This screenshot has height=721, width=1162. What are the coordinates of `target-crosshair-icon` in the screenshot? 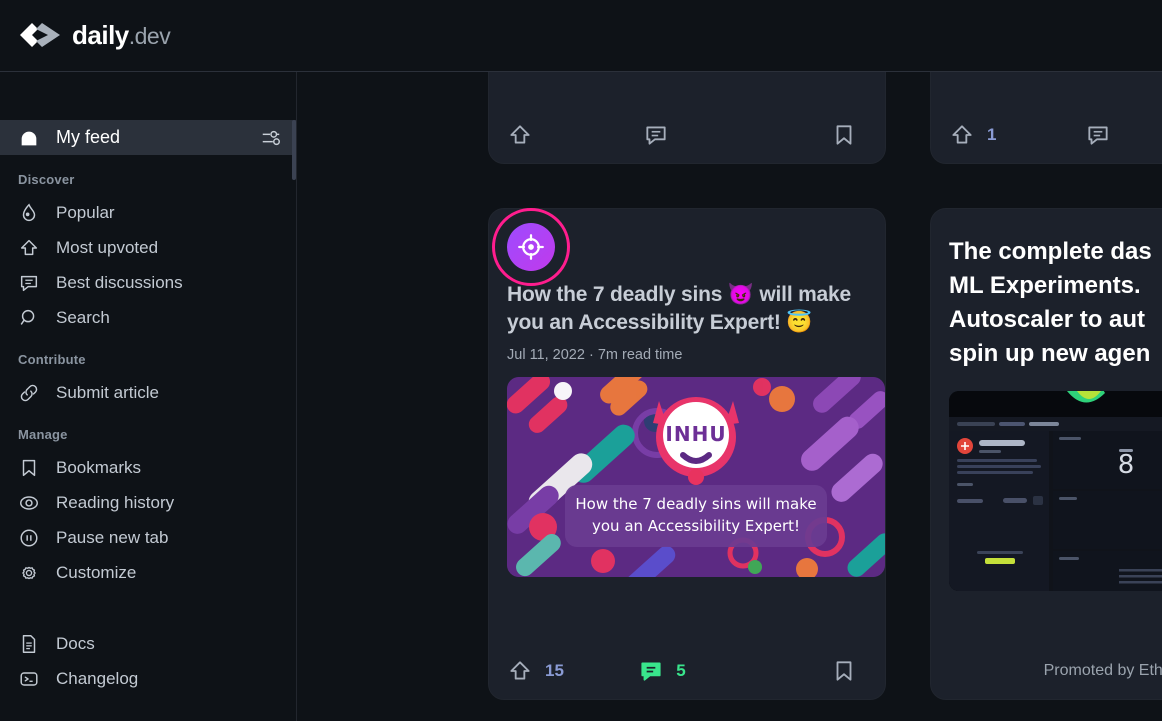 It's located at (531, 247).